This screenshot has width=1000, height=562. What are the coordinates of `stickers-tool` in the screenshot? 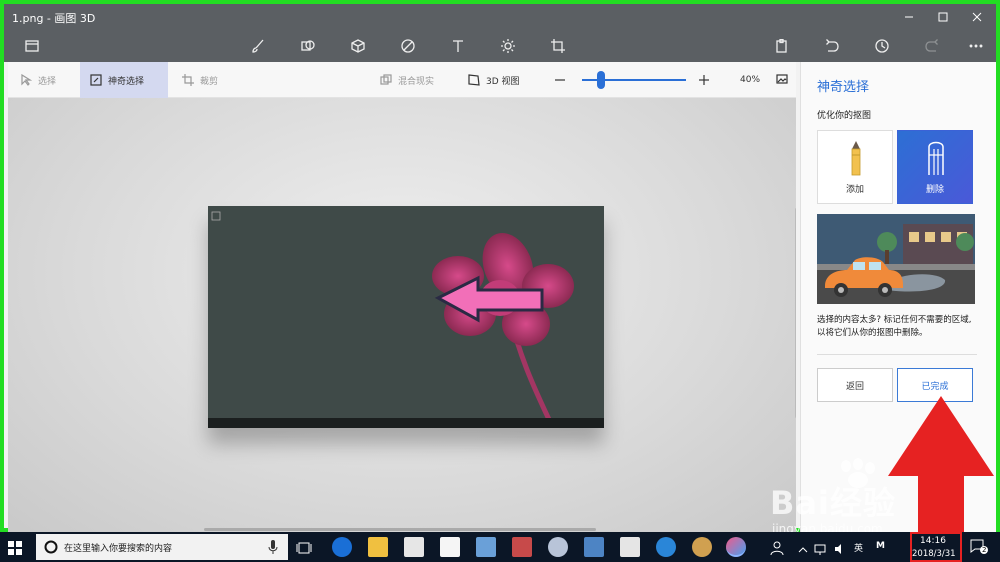 It's located at (408, 46).